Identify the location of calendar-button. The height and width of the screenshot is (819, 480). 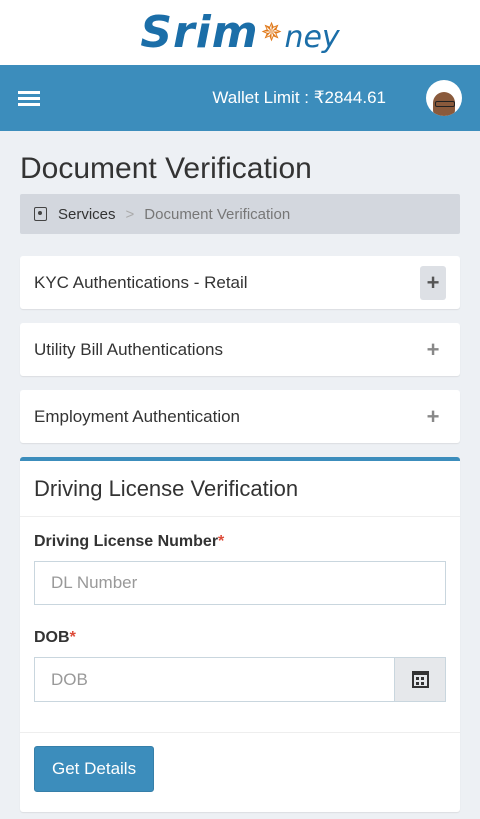
(420, 679).